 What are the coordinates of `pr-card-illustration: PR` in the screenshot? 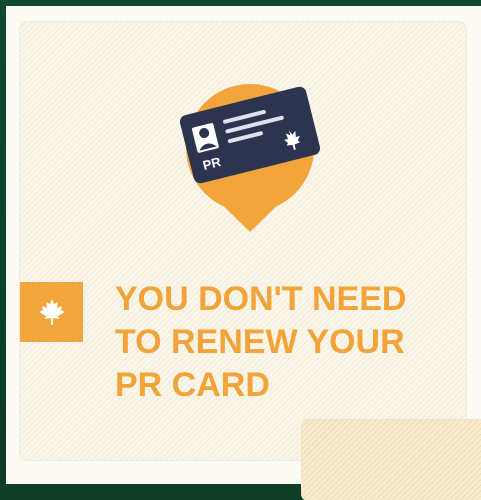 It's located at (250, 158).